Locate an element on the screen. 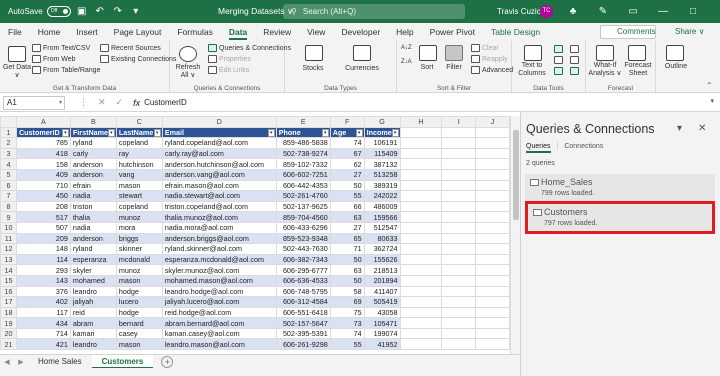  table-cell: bernard is located at coordinates (139, 323).